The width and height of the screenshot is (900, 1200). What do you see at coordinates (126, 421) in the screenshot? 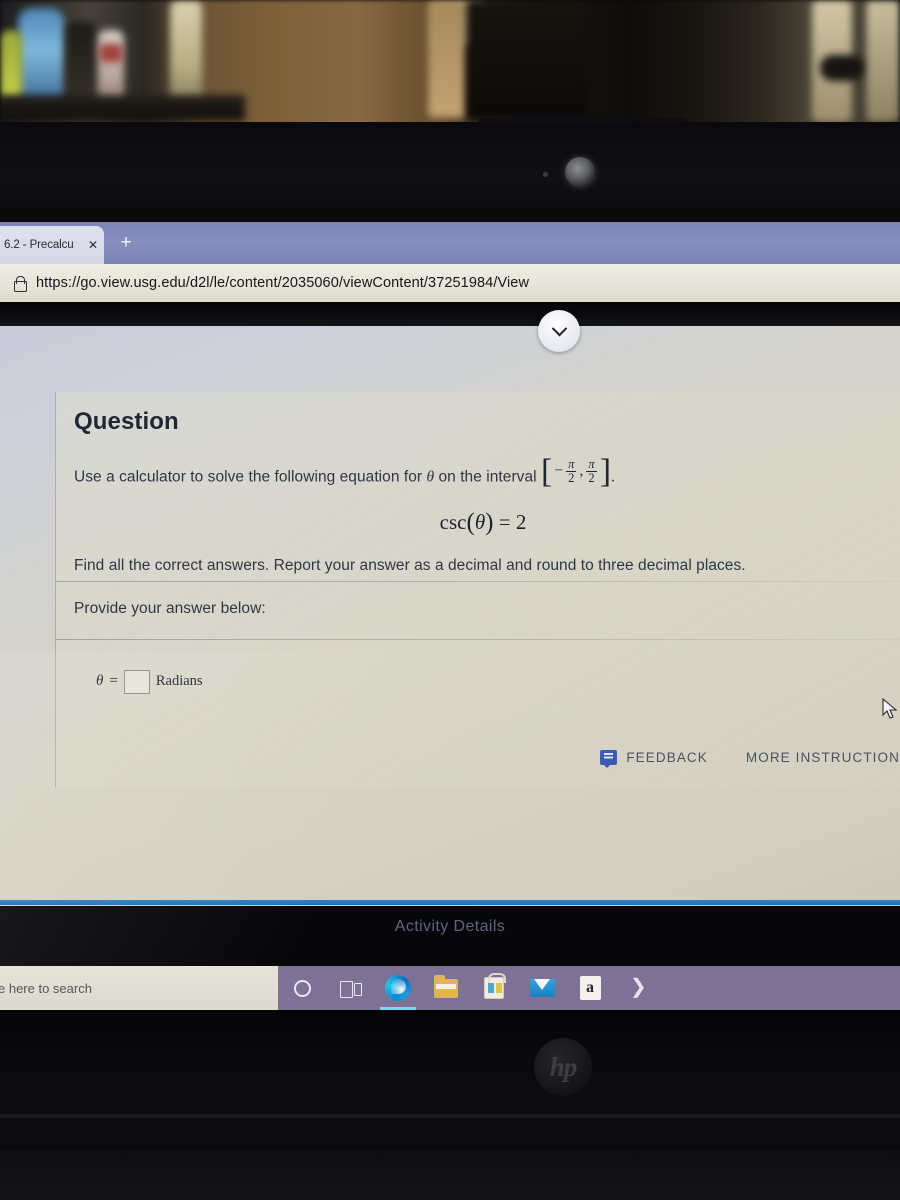
I see `page-title: Question` at bounding box center [126, 421].